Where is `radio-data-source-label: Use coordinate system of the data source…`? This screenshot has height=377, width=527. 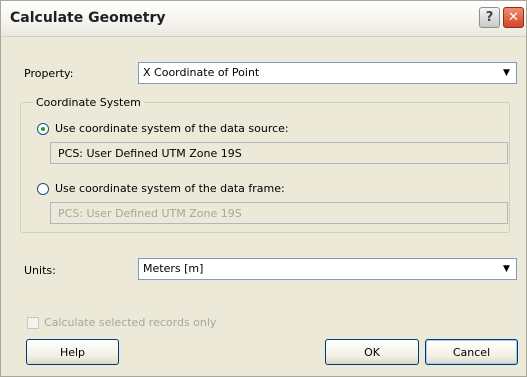
radio-data-source-label: Use coordinate system of the data source… is located at coordinates (172, 128).